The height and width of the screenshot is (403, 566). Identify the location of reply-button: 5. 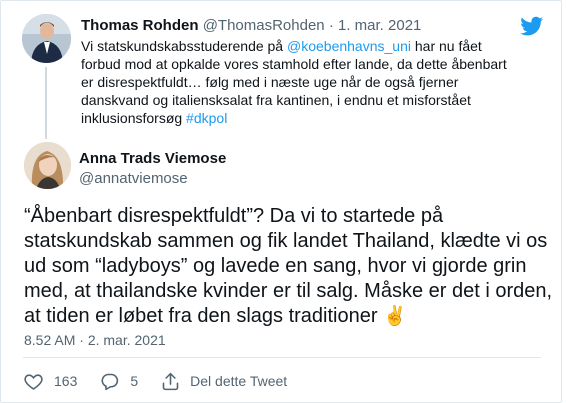
(118, 381).